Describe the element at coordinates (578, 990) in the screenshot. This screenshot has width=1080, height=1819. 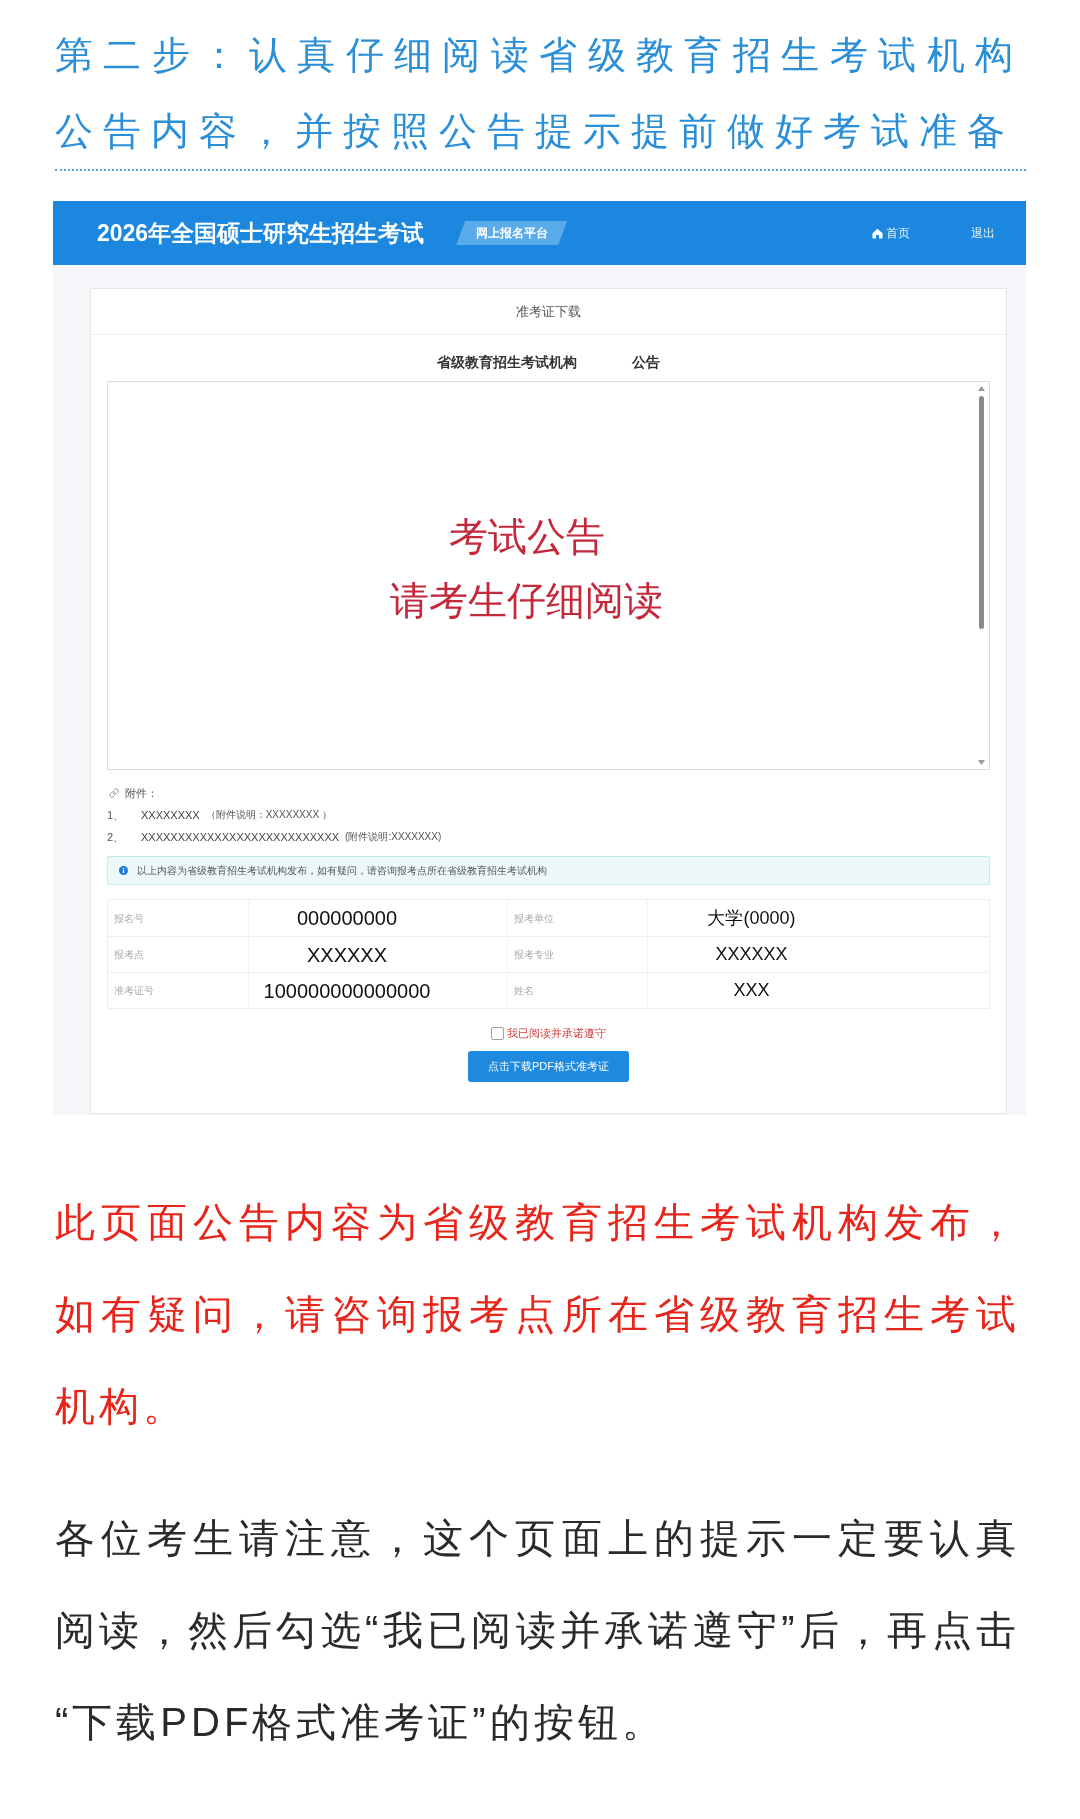
I see `field-label: 姓名` at that location.